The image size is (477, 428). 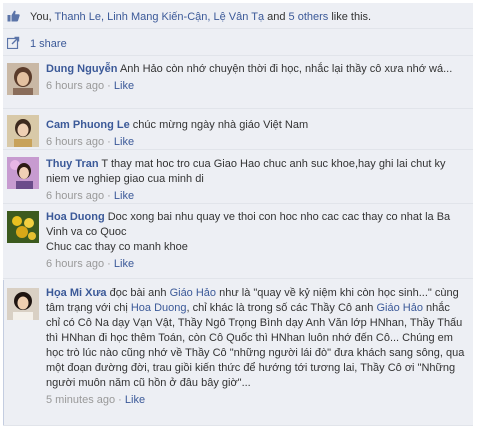 I want to click on comment-text: chúc mừng ngày nhà giáo Việt Nam, so click(x=220, y=125).